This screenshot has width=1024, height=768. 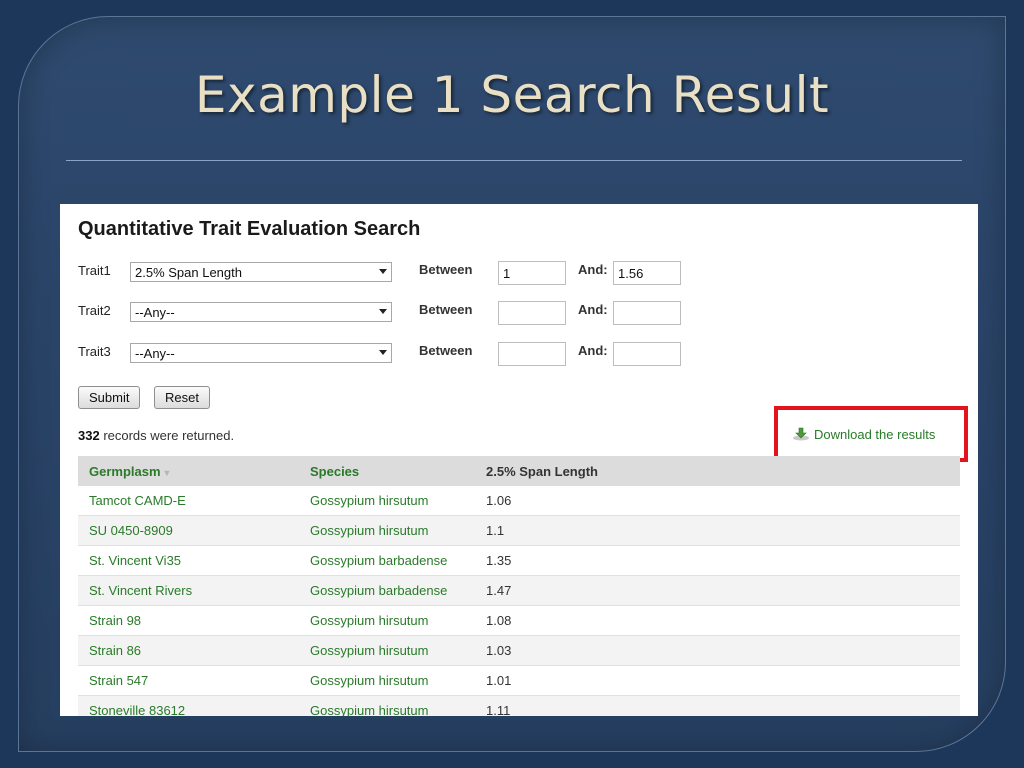 I want to click on trait3-min-input, so click(x=532, y=354).